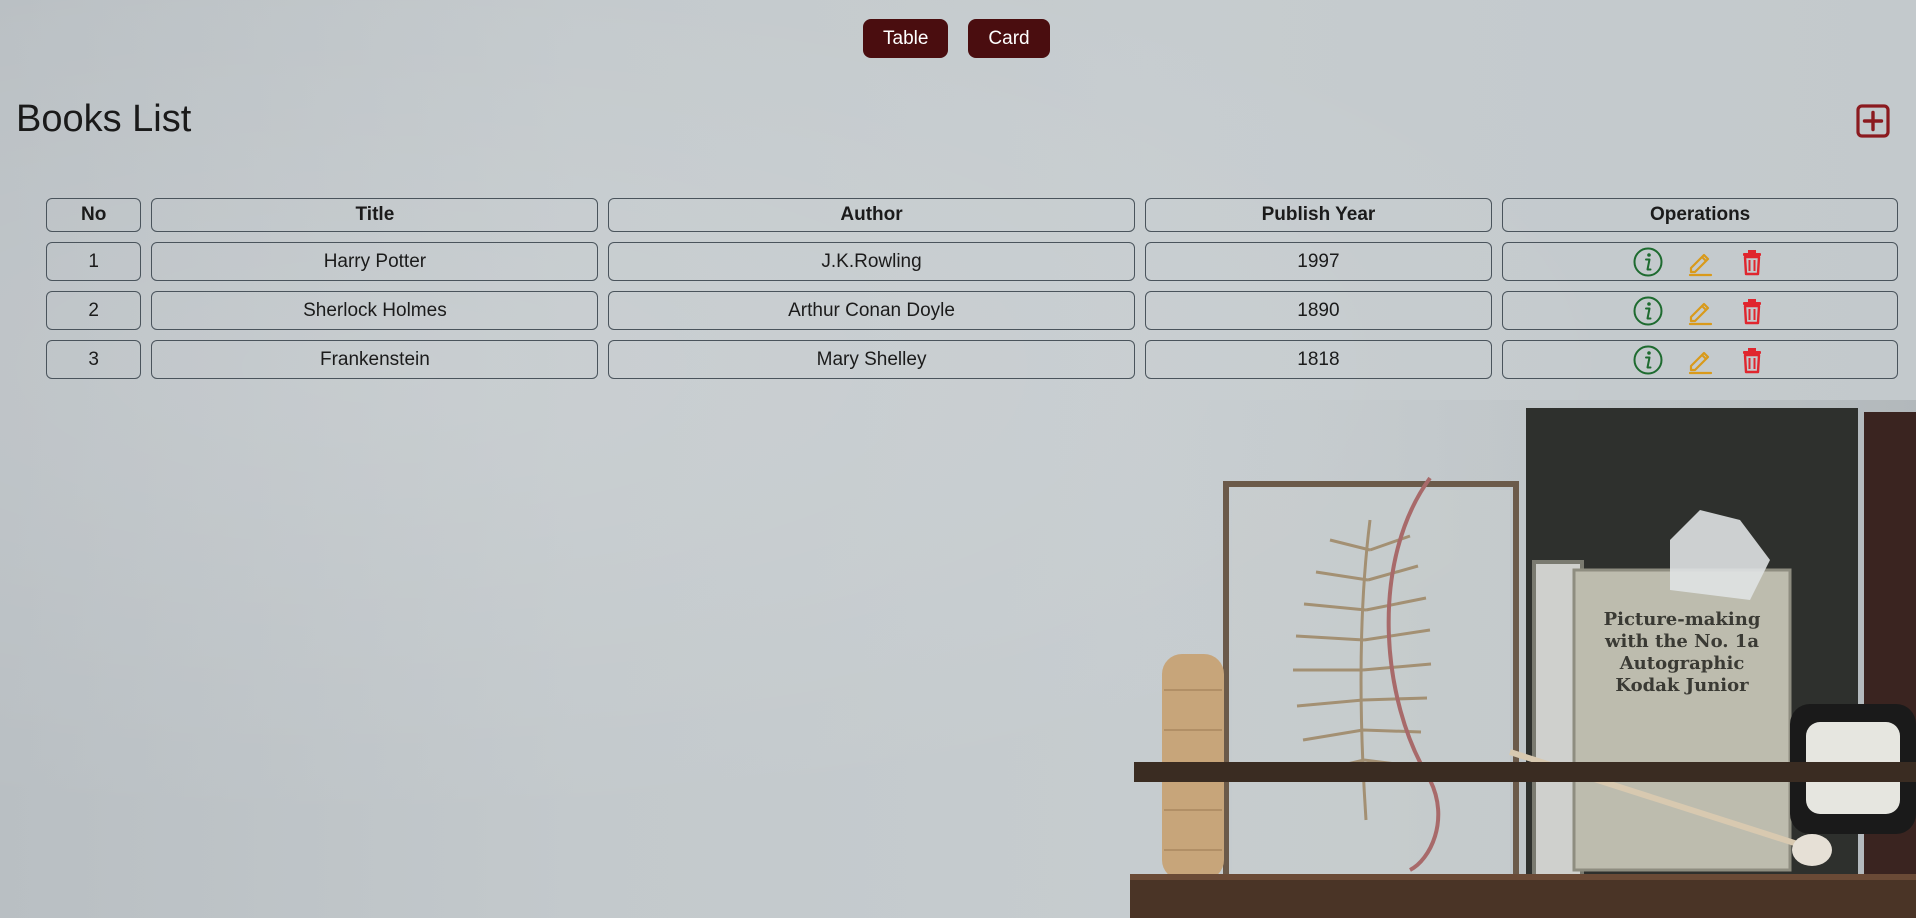 This screenshot has height=918, width=1916. I want to click on header-publish-year: Publish Year, so click(1318, 215).